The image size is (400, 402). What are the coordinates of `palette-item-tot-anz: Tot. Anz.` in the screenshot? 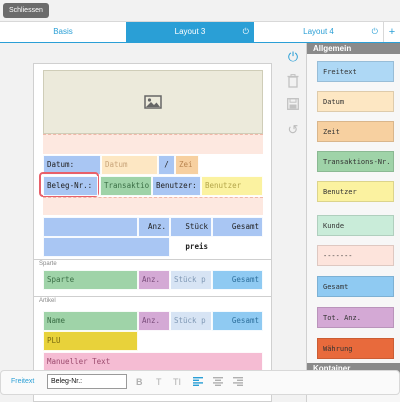 It's located at (355, 317).